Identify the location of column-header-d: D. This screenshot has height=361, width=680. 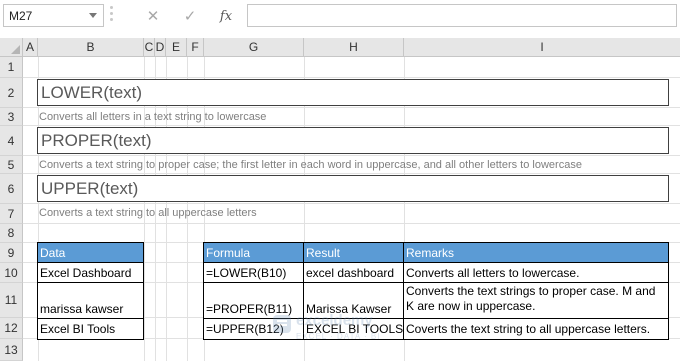
(160, 47).